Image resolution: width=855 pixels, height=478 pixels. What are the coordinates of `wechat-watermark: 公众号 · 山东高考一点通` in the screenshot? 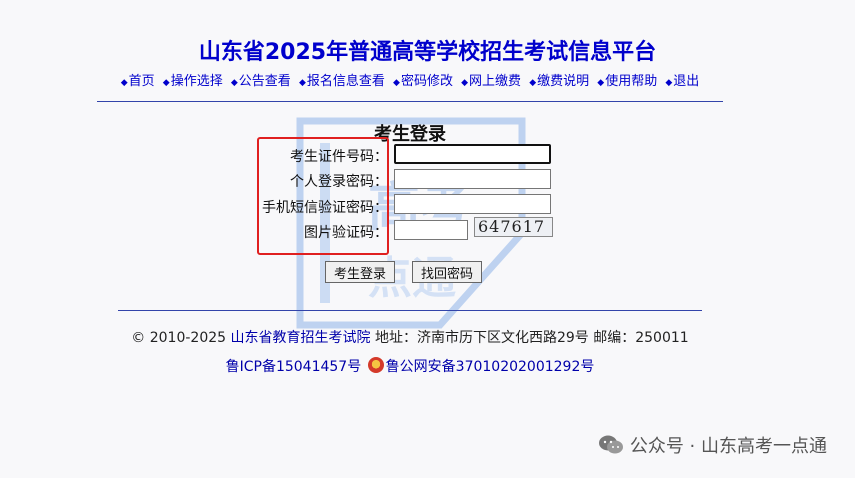 It's located at (712, 445).